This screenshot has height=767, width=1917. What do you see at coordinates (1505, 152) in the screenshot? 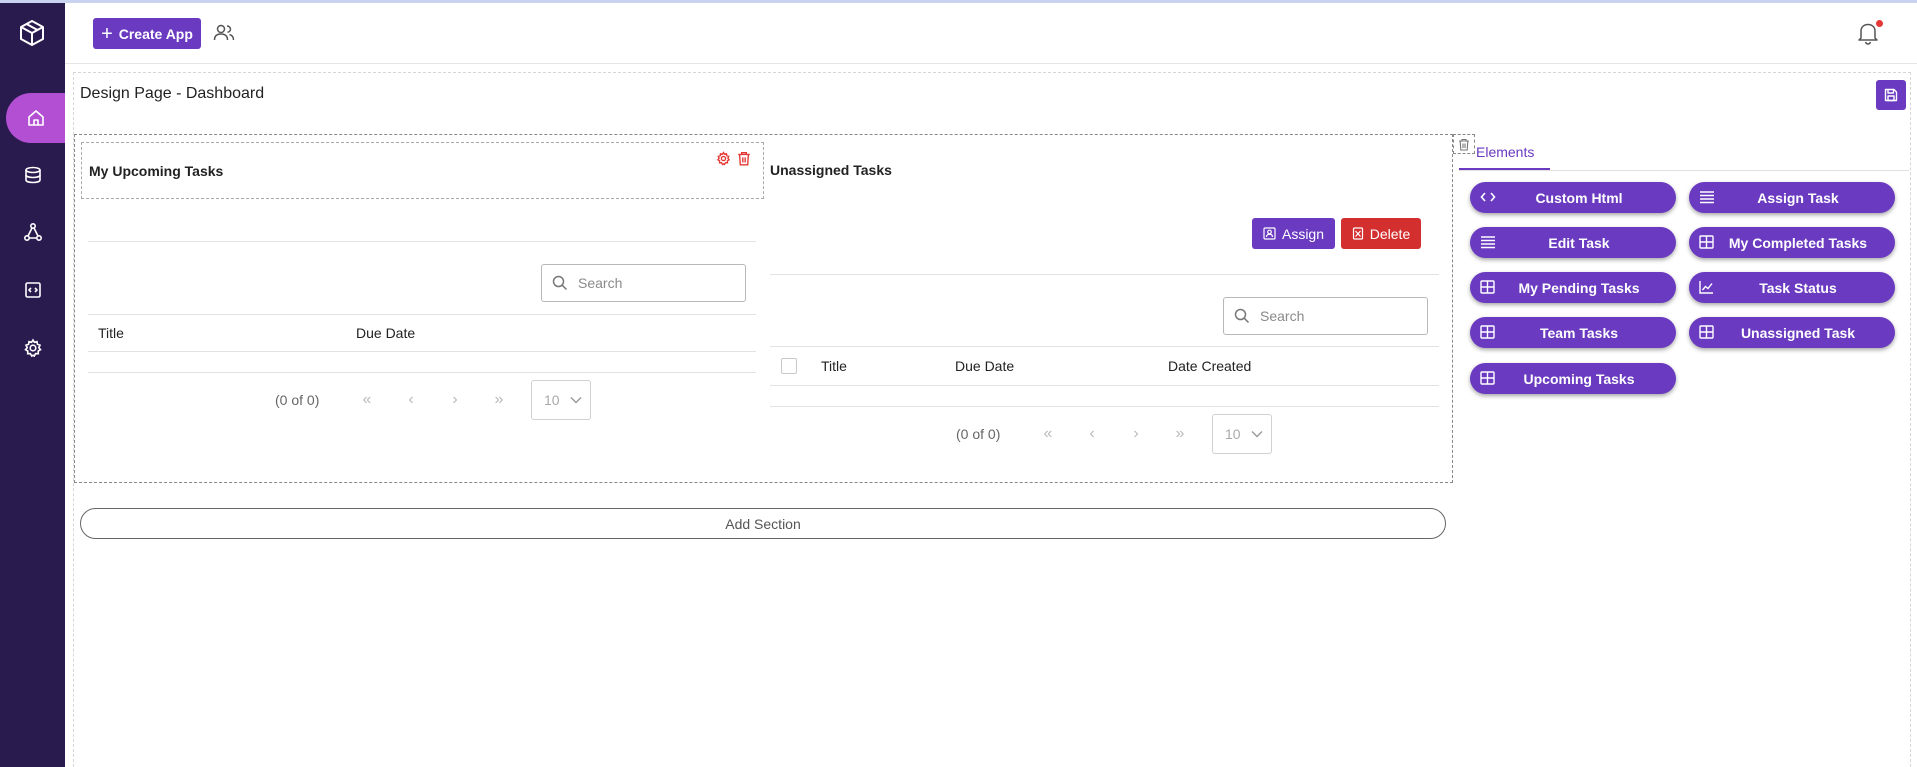
I see `tab-elements: Elements` at bounding box center [1505, 152].